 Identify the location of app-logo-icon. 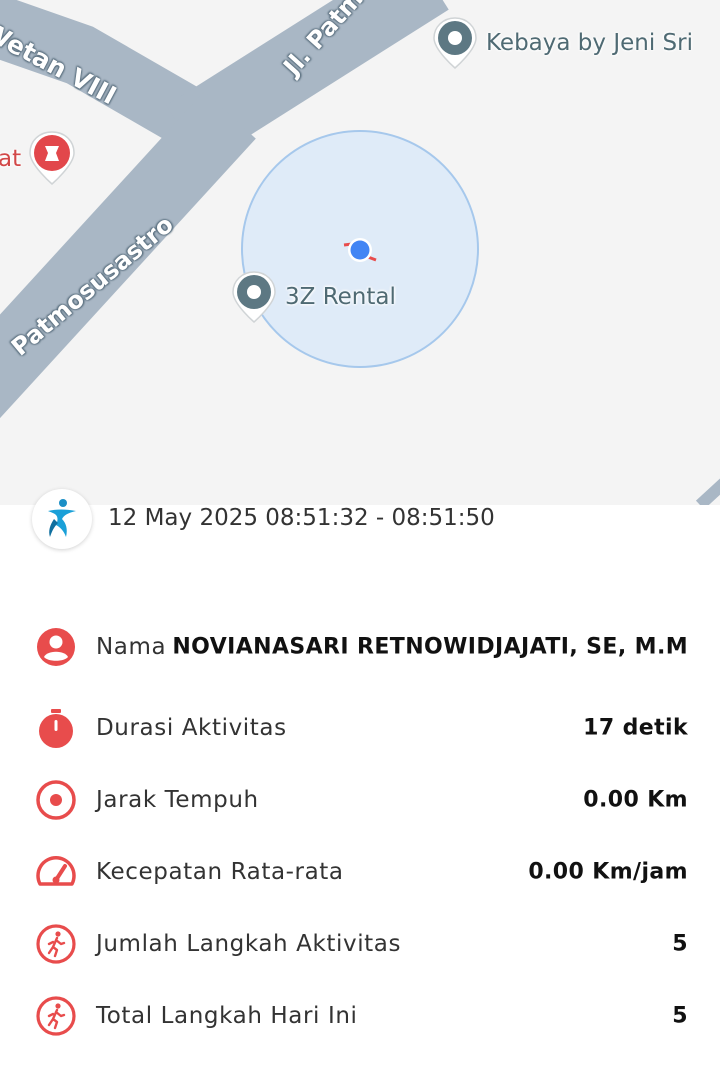
(62, 519).